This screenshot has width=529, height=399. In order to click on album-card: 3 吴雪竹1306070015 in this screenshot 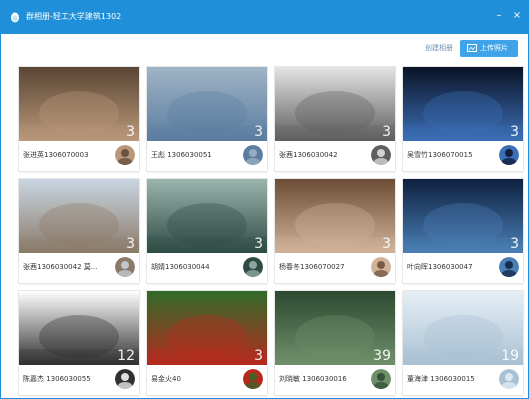, I will do `click(463, 119)`.